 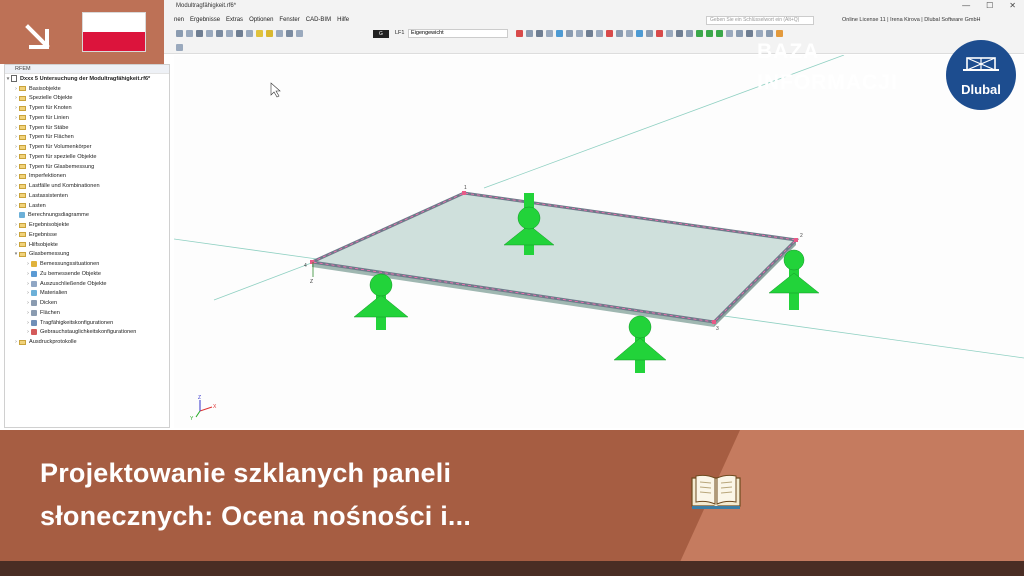 I want to click on navigator-item: ▾ Glasbemessung, so click(x=87, y=255).